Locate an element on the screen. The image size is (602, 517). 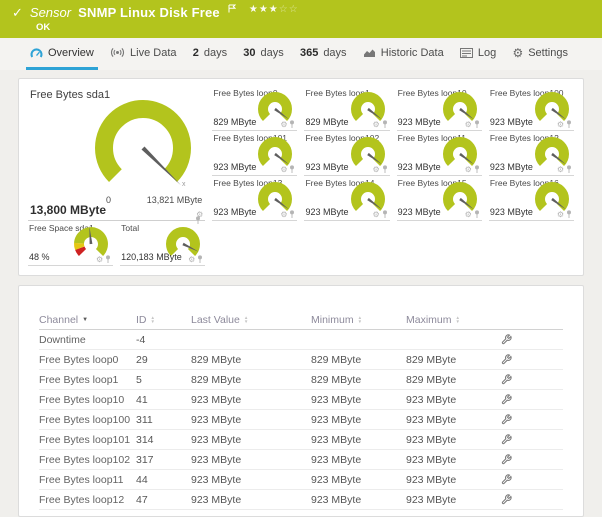
tab-2-days: 2 days is located at coordinates (210, 54).